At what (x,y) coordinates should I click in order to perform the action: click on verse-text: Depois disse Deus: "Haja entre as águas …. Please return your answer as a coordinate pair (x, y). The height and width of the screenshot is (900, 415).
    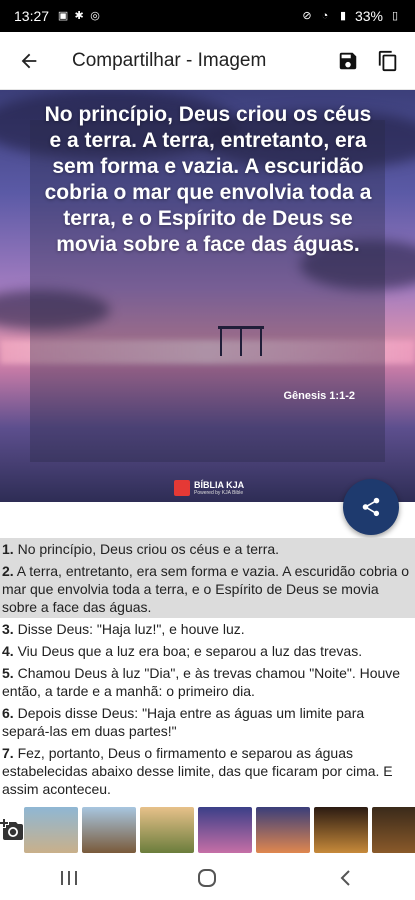
    Looking at the image, I should click on (183, 722).